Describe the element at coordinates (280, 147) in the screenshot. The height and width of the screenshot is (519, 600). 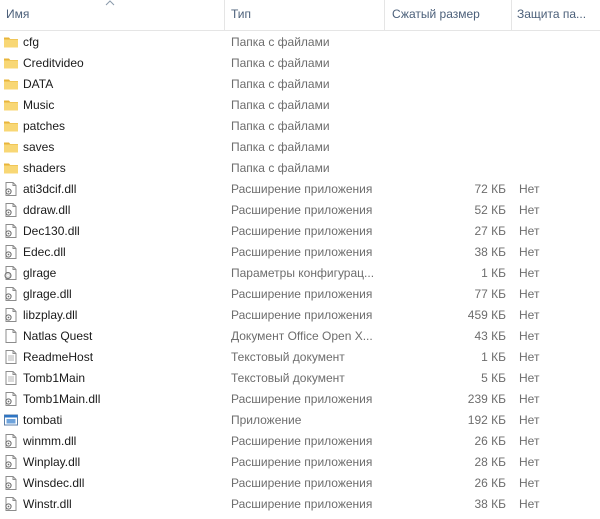
I see `file-type: Папка с файлами` at that location.